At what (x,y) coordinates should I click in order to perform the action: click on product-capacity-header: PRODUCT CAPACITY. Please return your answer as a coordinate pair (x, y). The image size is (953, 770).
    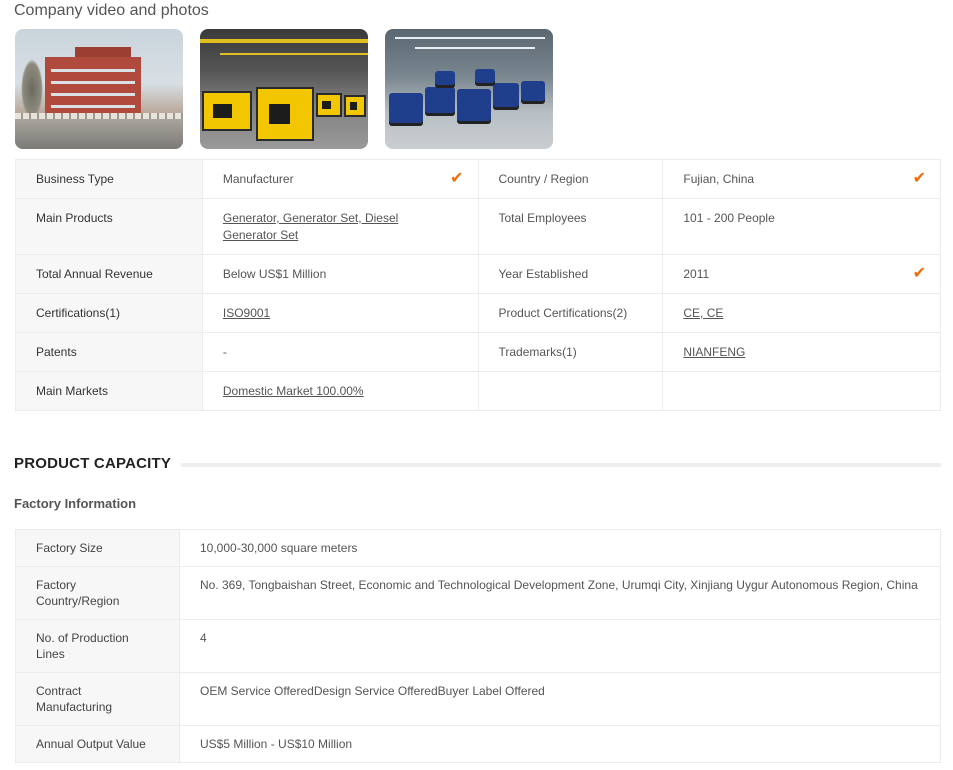
    Looking at the image, I should click on (477, 465).